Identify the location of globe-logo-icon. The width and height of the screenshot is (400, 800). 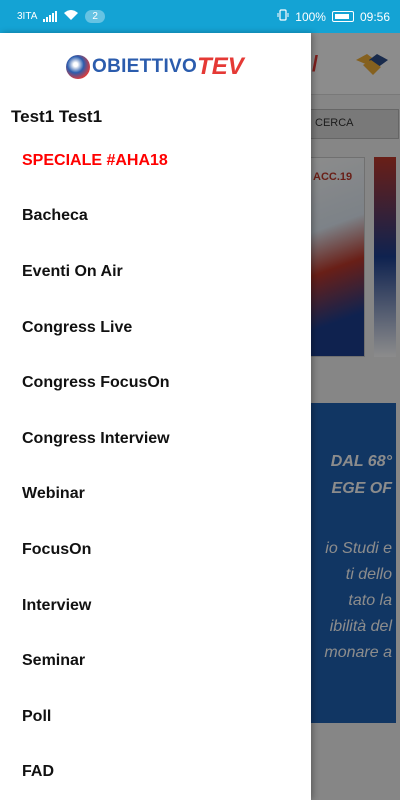
(78, 67).